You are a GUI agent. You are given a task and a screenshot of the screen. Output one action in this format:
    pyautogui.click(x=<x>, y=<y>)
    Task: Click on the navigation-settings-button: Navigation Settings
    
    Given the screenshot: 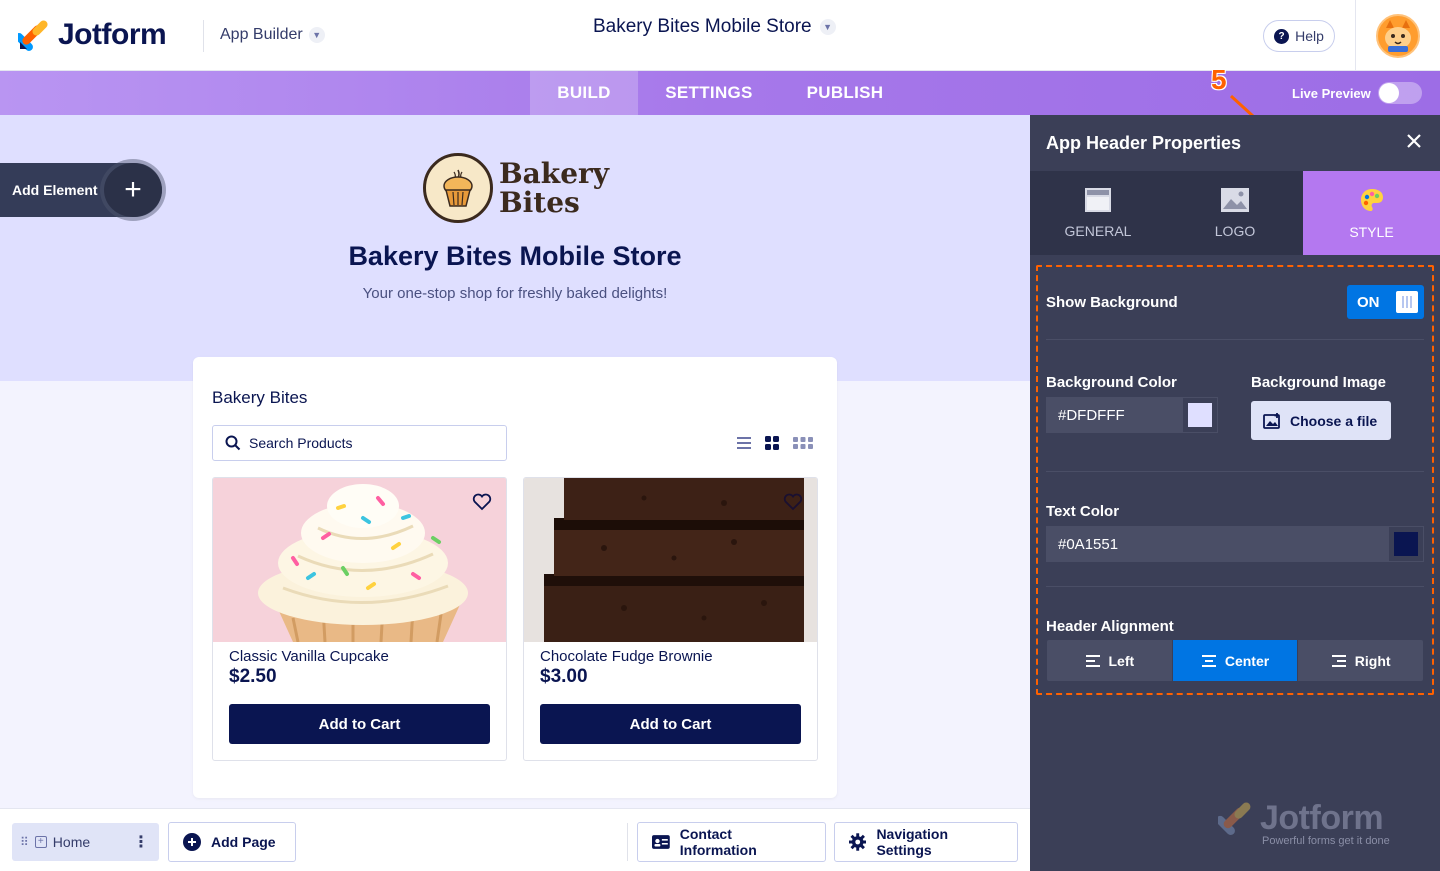 What is the action you would take?
    pyautogui.click(x=926, y=842)
    